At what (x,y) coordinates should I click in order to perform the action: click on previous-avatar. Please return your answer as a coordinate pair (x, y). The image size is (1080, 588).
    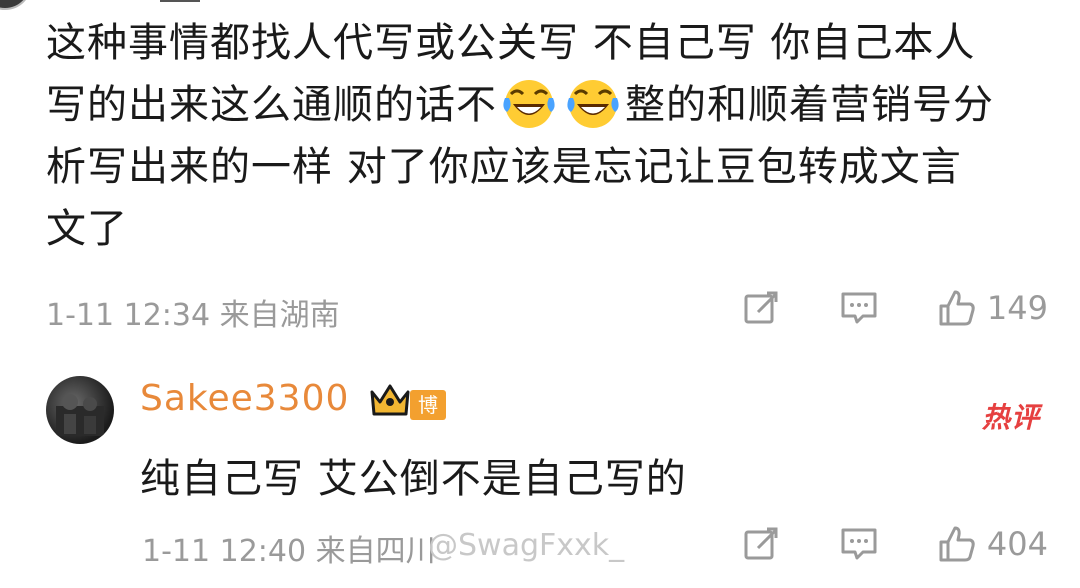
    Looking at the image, I should click on (16, 5).